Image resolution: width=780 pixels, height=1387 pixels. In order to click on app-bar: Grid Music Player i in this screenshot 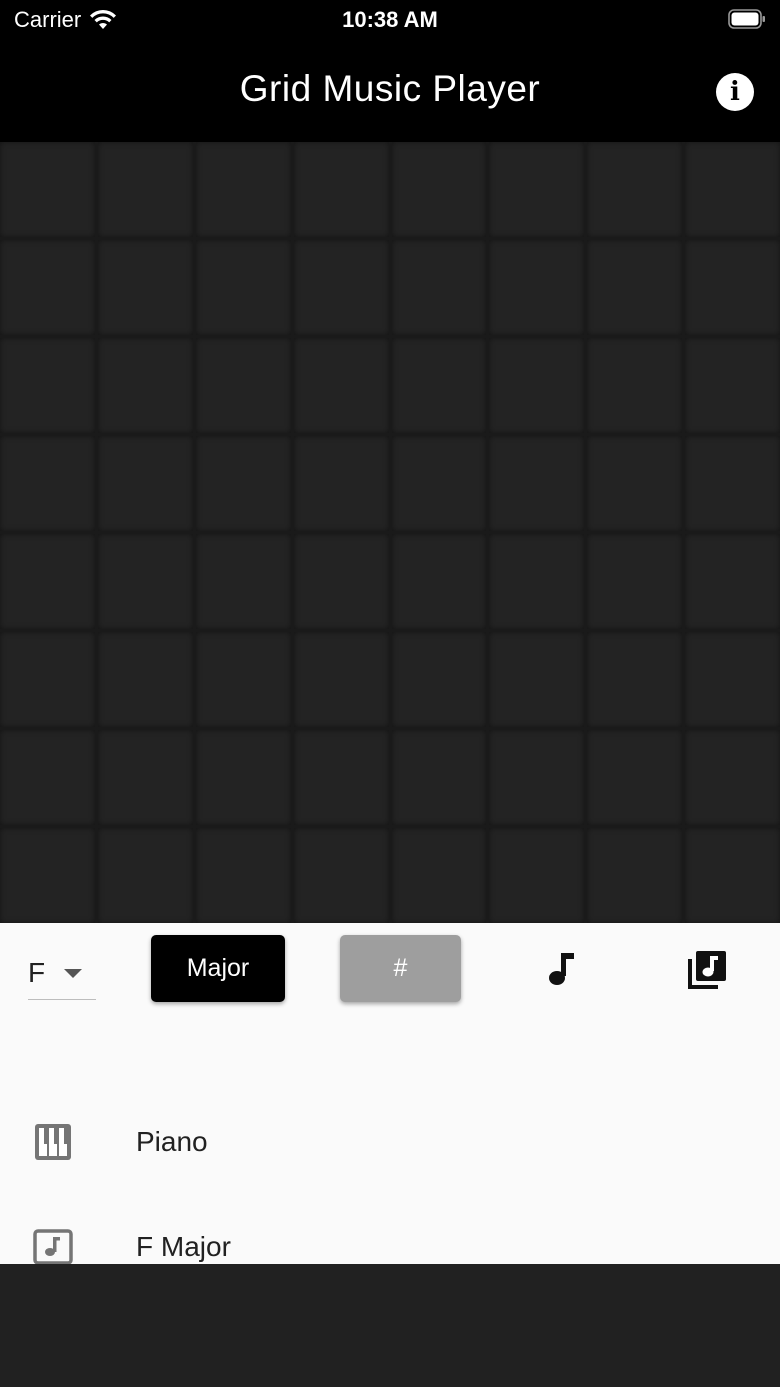, I will do `click(390, 92)`.